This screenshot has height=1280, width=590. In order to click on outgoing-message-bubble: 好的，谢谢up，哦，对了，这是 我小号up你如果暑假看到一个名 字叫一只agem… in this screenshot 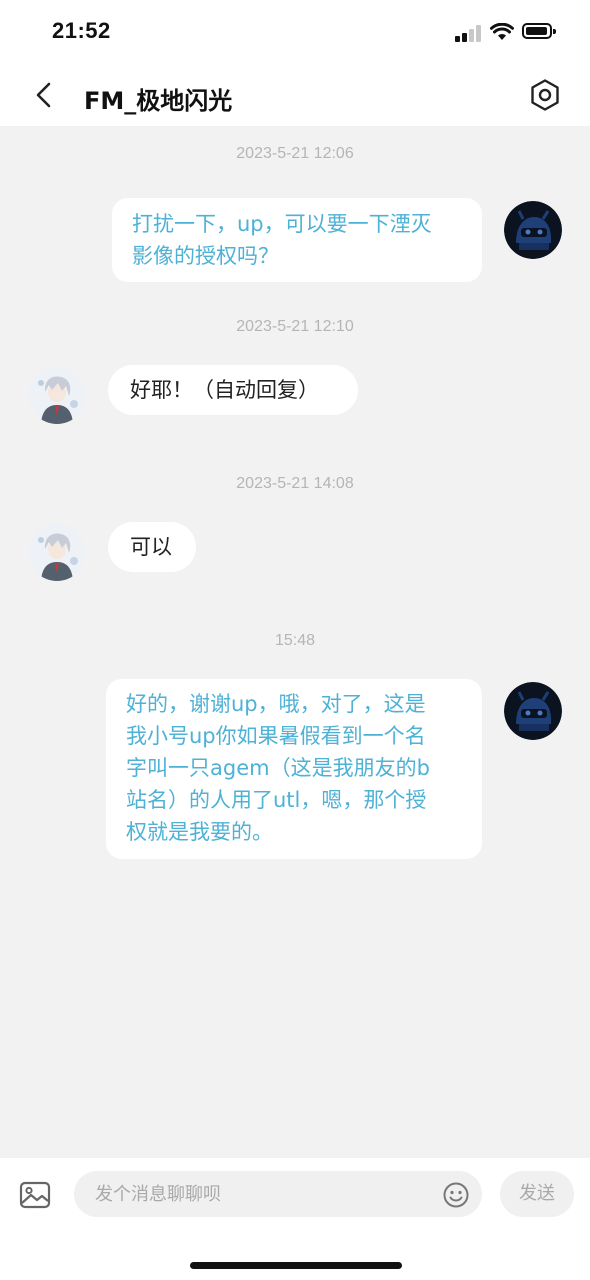, I will do `click(294, 769)`.